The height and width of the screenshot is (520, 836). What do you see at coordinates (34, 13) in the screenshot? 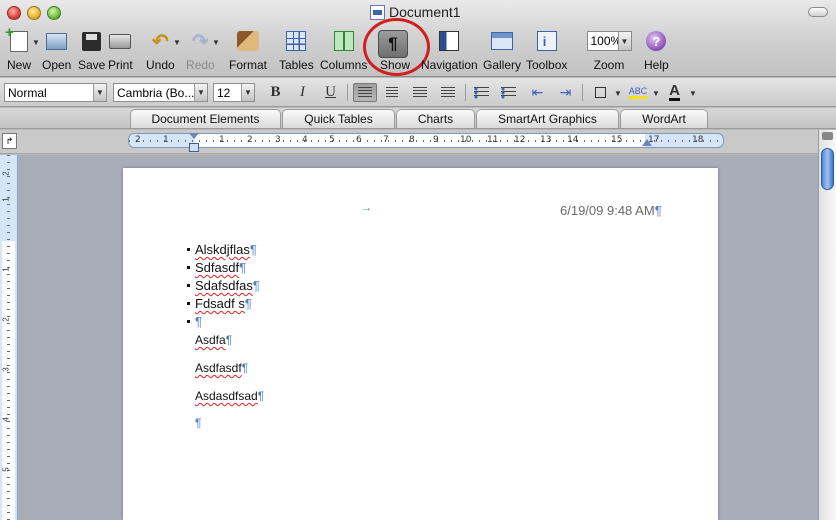
I see `minimize-window-button` at bounding box center [34, 13].